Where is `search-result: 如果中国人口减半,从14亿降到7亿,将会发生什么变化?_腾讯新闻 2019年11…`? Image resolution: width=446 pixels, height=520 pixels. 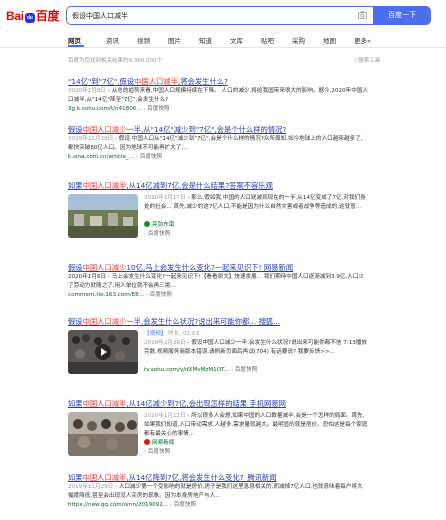
search-result: 如果中国人口减半,从14亿降到7亿,将会发生什么变化?_腾讯新闻 2019年11… is located at coordinates (218, 491).